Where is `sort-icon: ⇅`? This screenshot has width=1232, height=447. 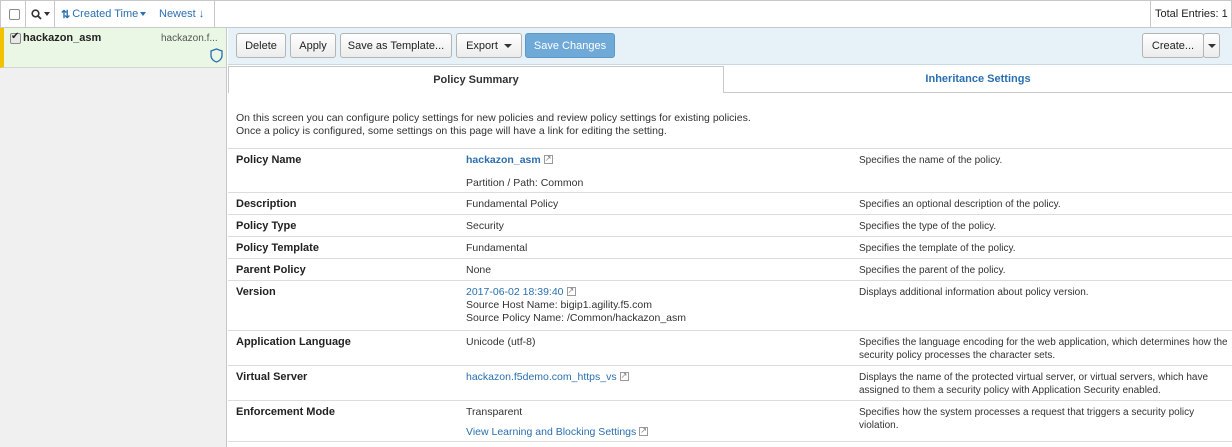 sort-icon: ⇅ is located at coordinates (66, 14).